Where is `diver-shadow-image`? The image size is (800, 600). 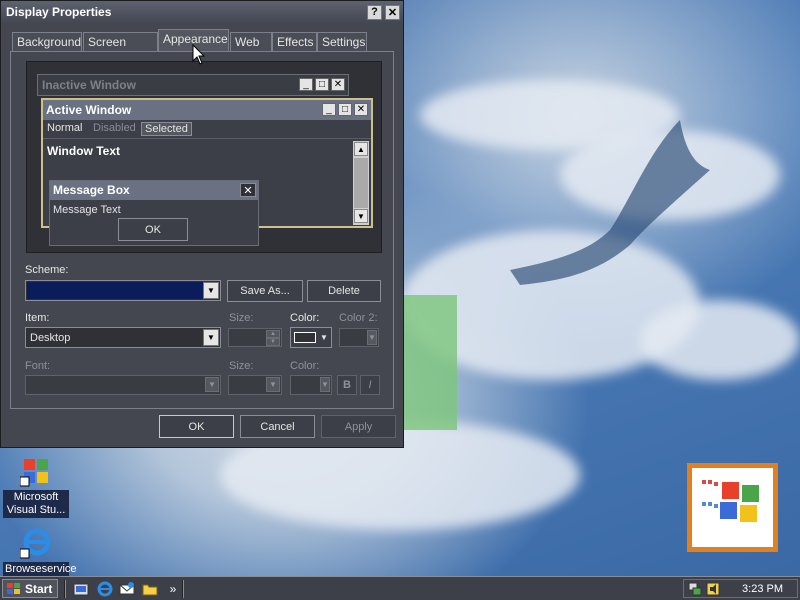 diver-shadow-image is located at coordinates (610, 202).